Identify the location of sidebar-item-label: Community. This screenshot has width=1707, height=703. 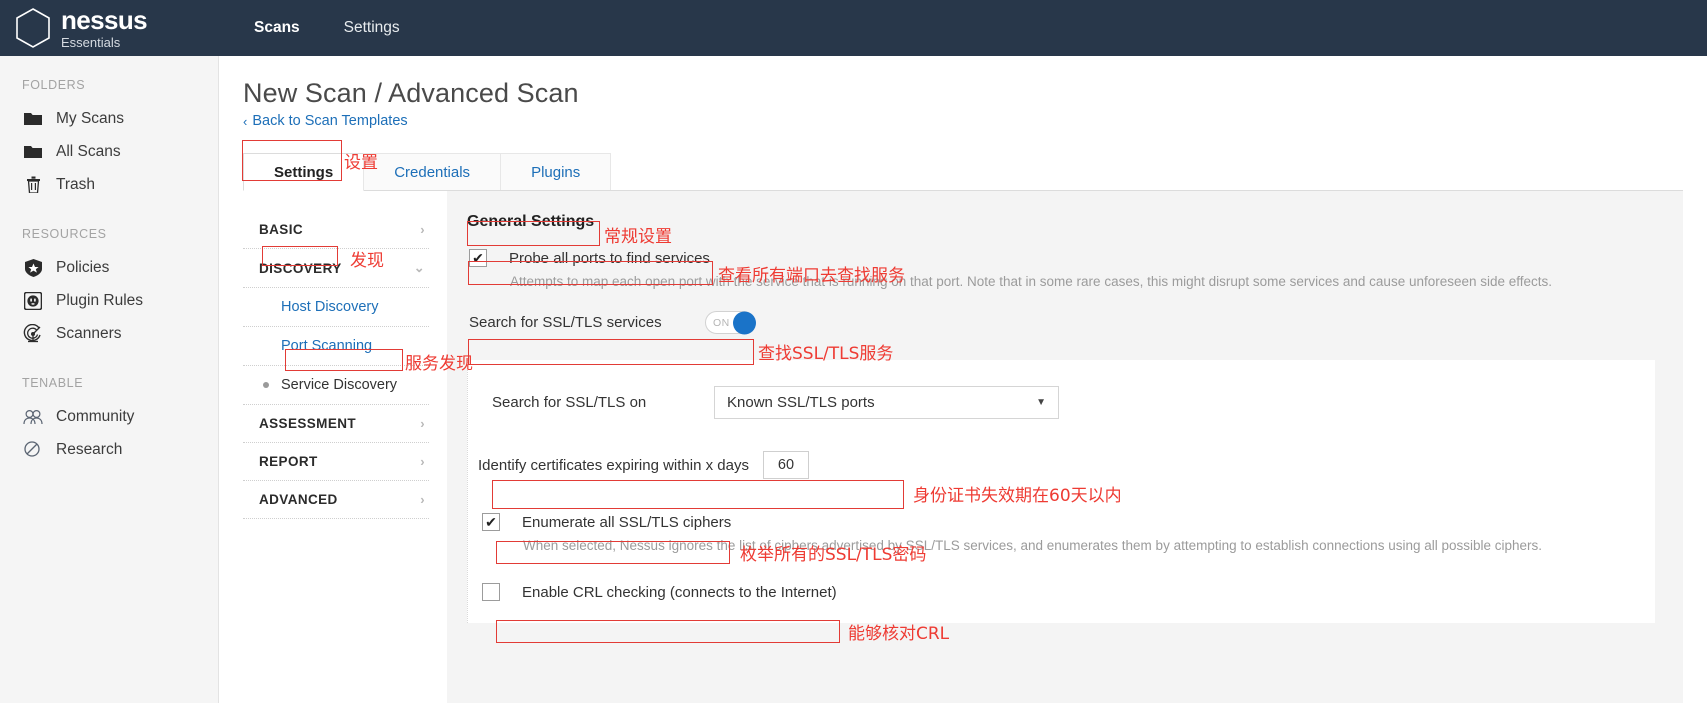
(95, 416).